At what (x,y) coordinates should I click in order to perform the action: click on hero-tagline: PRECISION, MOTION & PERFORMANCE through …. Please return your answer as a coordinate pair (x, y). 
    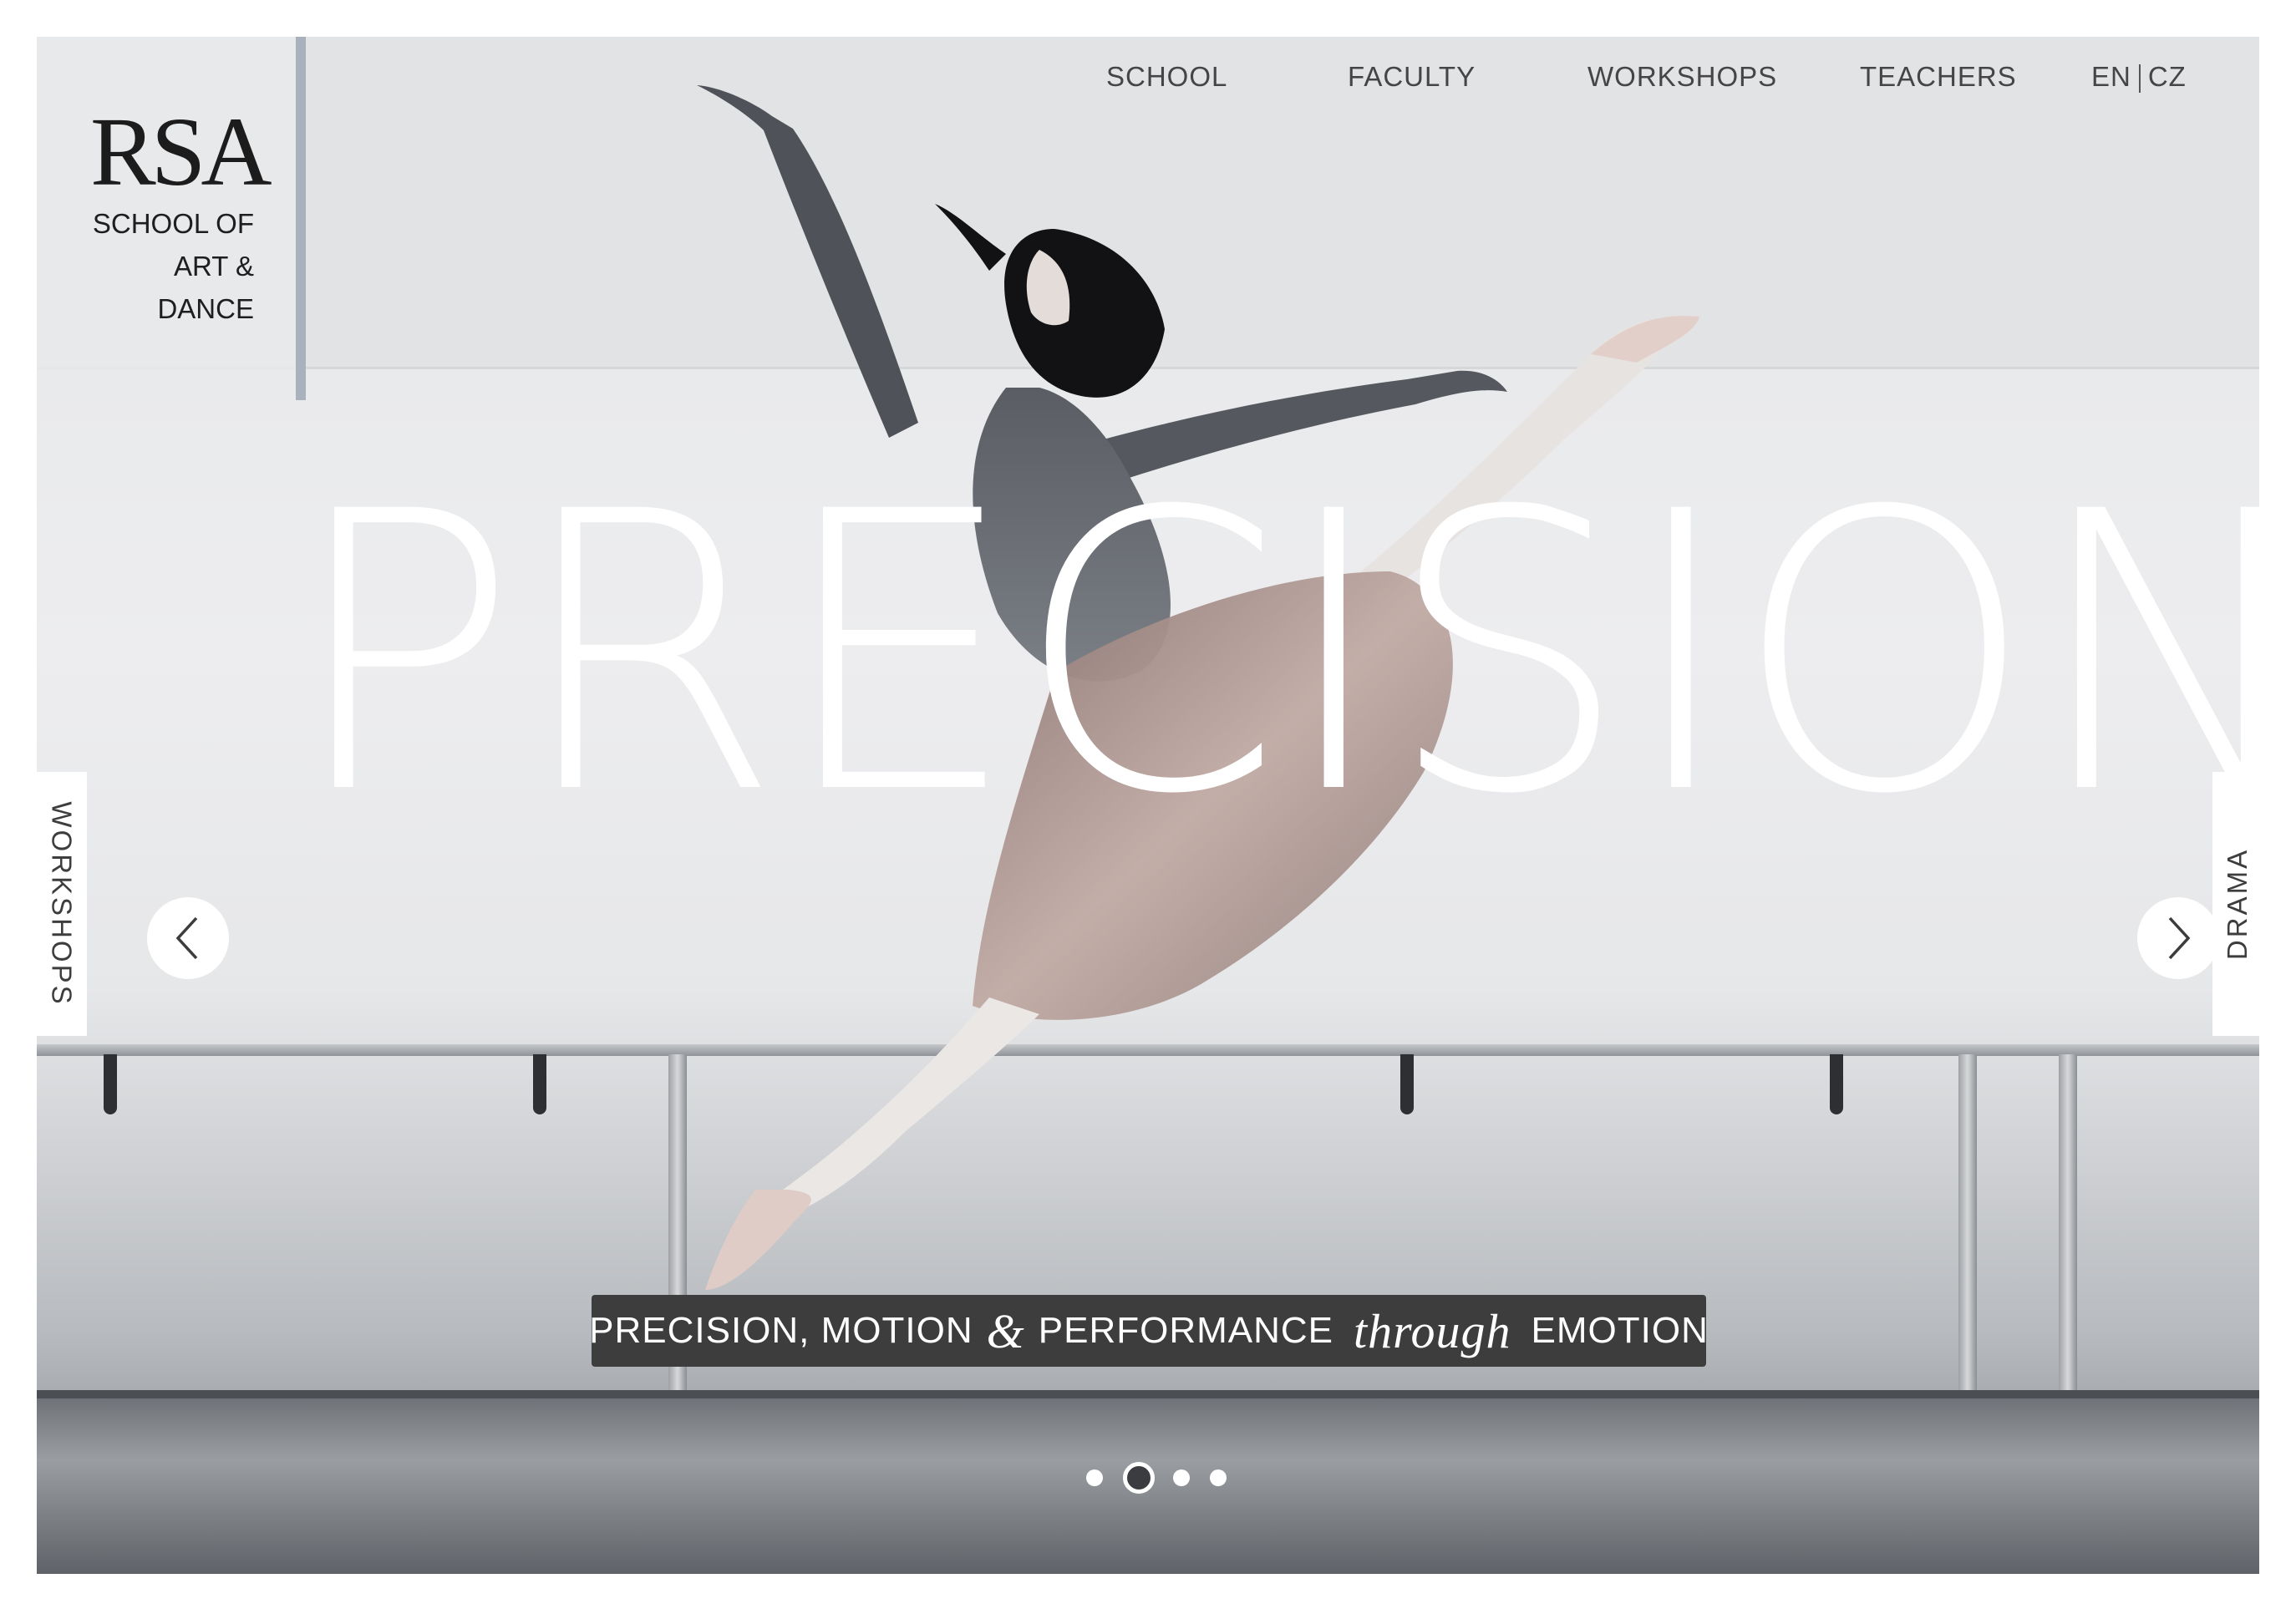
    Looking at the image, I should click on (1149, 1331).